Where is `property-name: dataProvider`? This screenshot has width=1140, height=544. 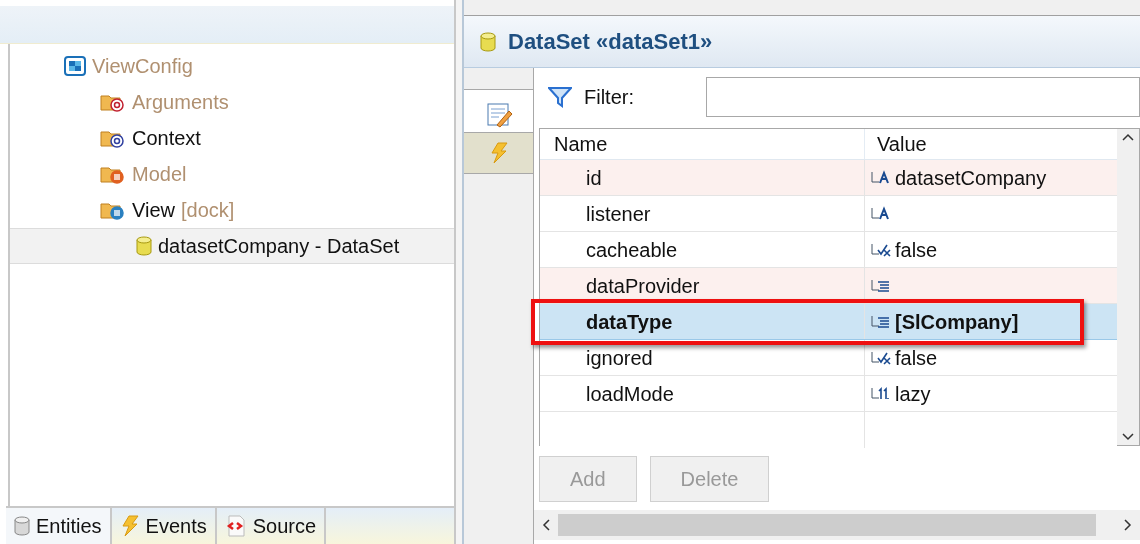 property-name: dataProvider is located at coordinates (702, 285).